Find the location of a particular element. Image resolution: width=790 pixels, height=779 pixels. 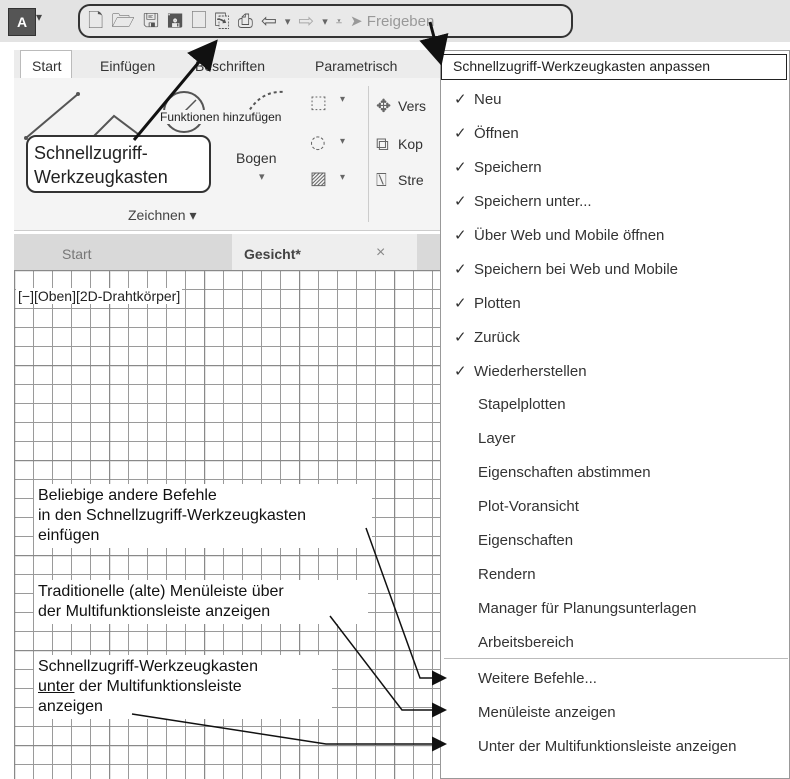

arrow-to-toolbar is located at coordinates (175, 90).